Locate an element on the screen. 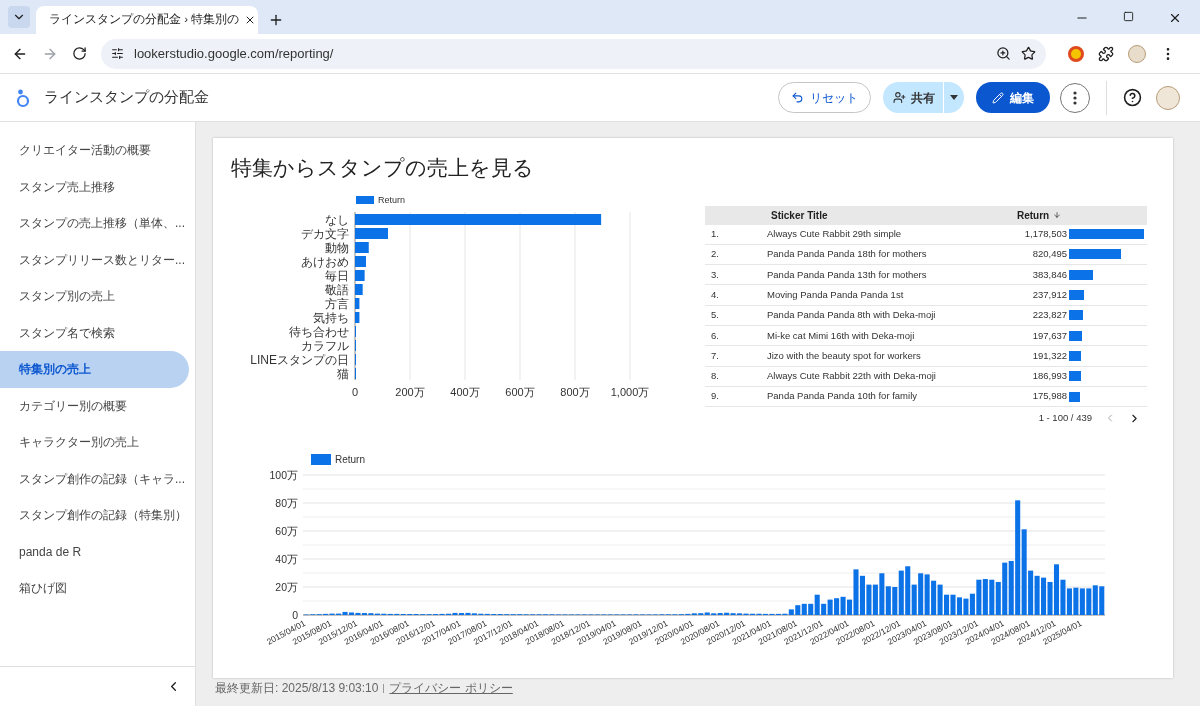  axis-label: 200万 is located at coordinates (410, 391).